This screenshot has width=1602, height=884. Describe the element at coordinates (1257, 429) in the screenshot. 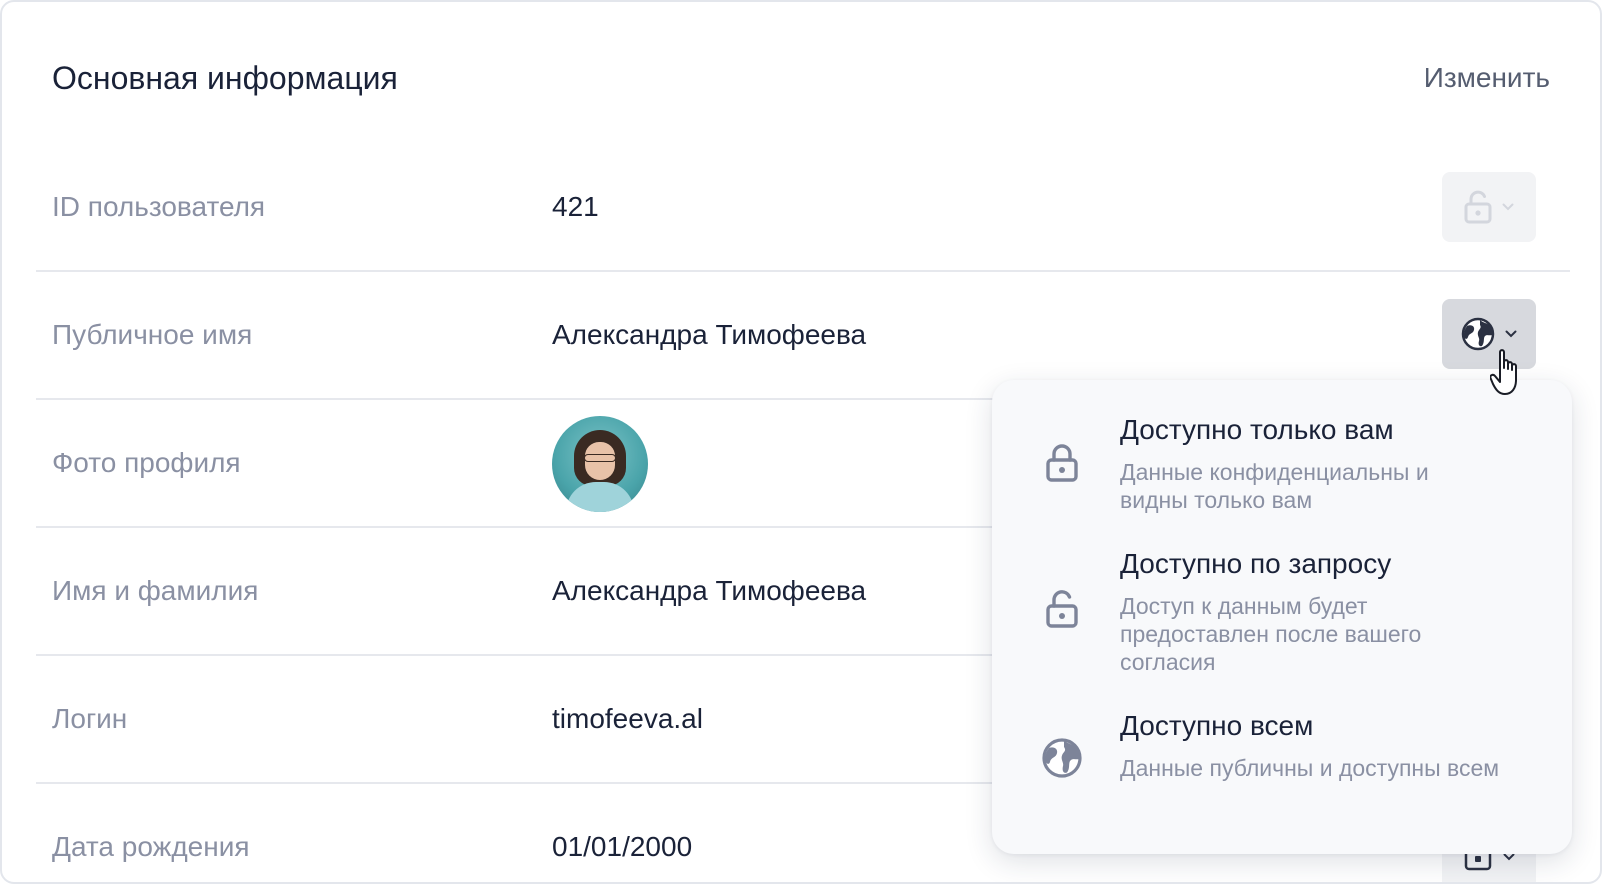

I see `option-title: Доступно только вам` at that location.